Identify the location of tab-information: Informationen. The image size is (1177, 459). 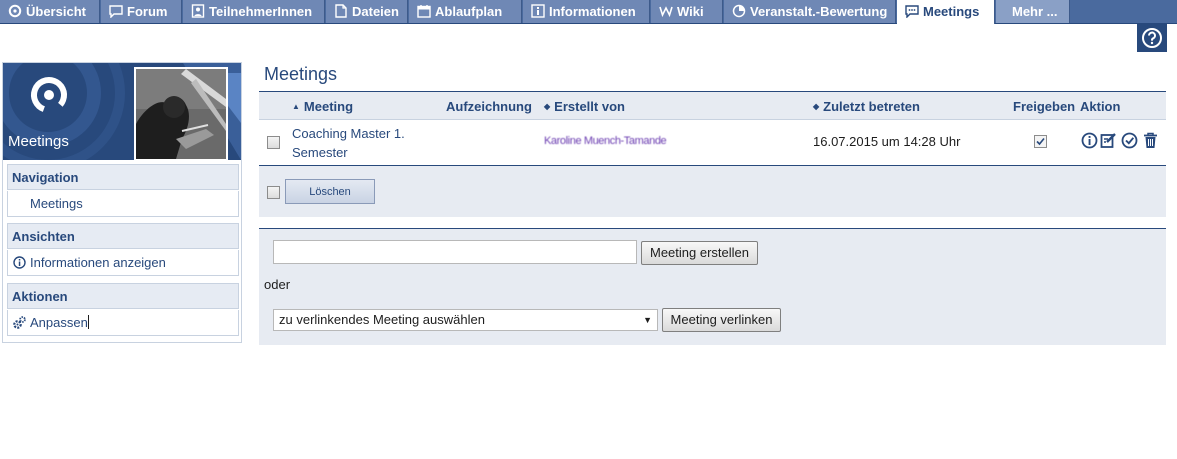
(586, 11).